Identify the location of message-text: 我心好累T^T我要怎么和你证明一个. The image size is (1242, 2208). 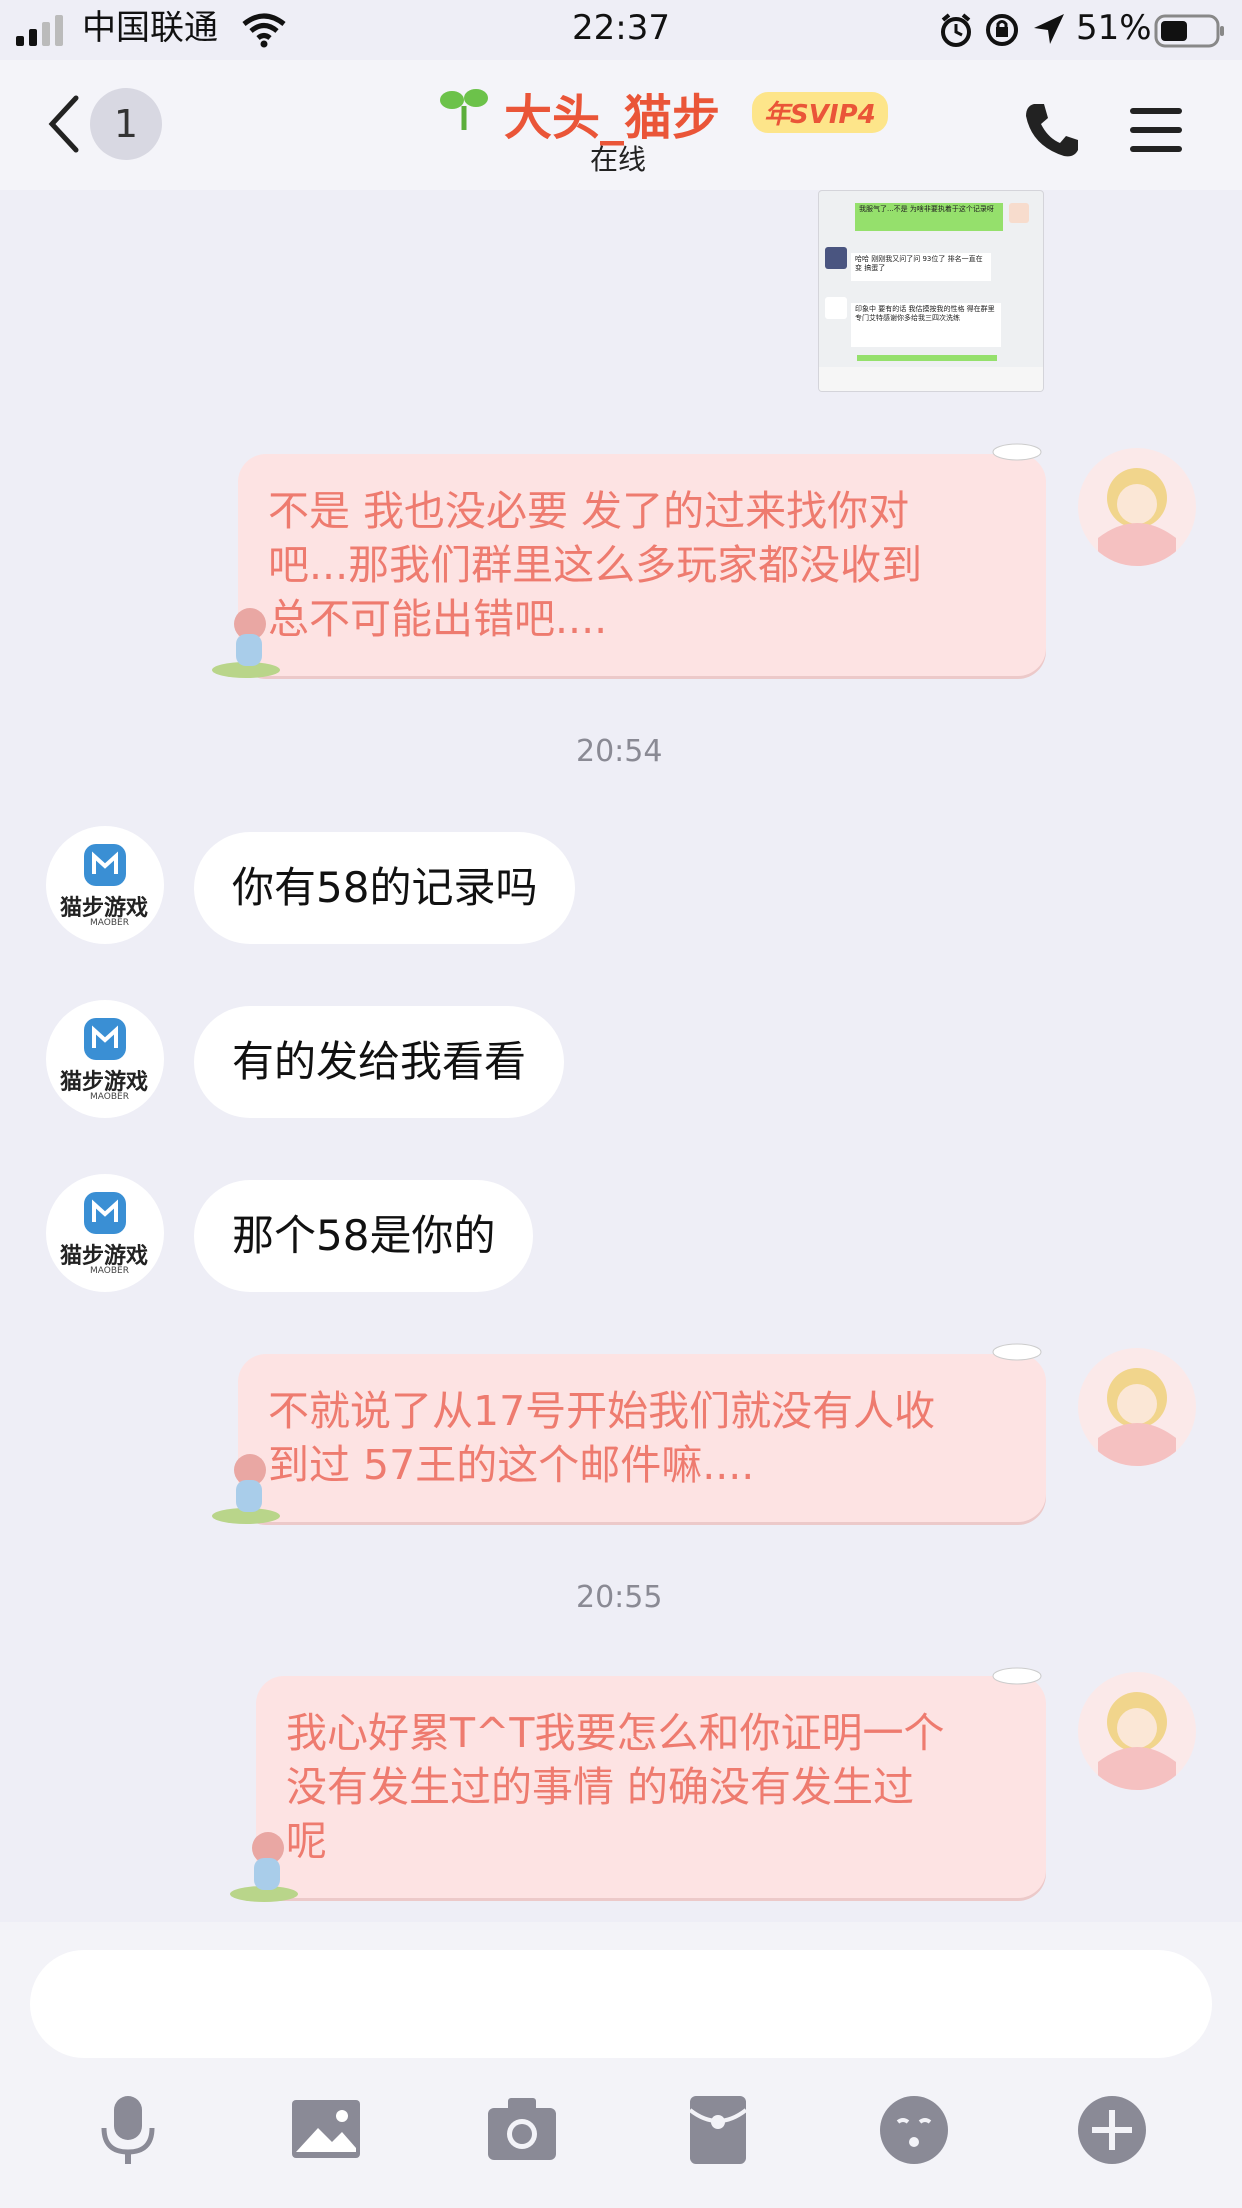
(615, 1733).